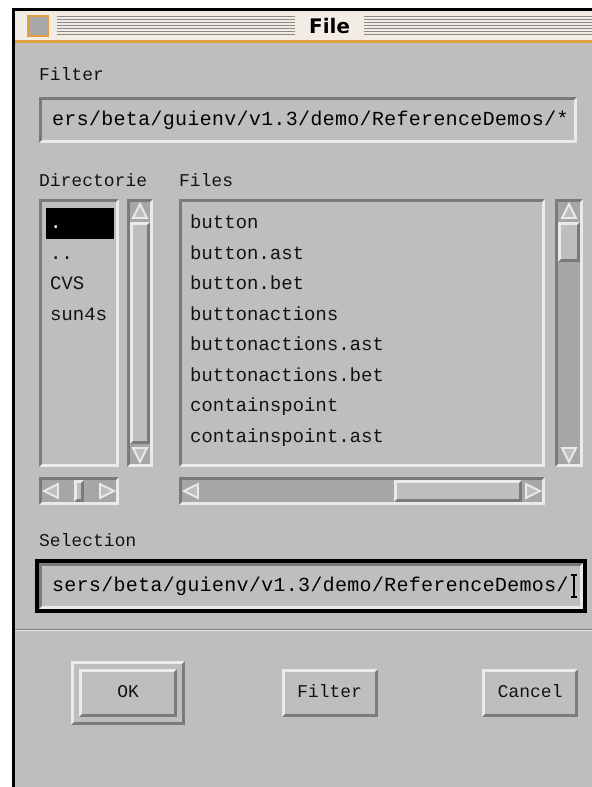 The height and width of the screenshot is (787, 592). What do you see at coordinates (264, 315) in the screenshot?
I see `file-item: buttonactions` at bounding box center [264, 315].